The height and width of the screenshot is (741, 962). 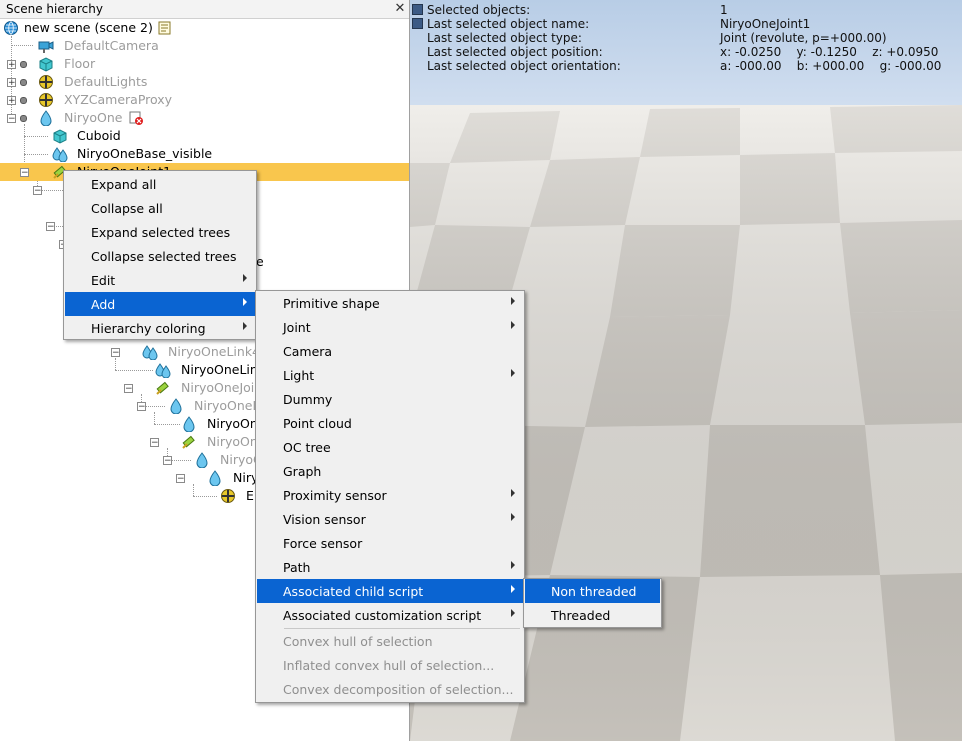 I want to click on menu-item-light: Light, so click(x=390, y=375).